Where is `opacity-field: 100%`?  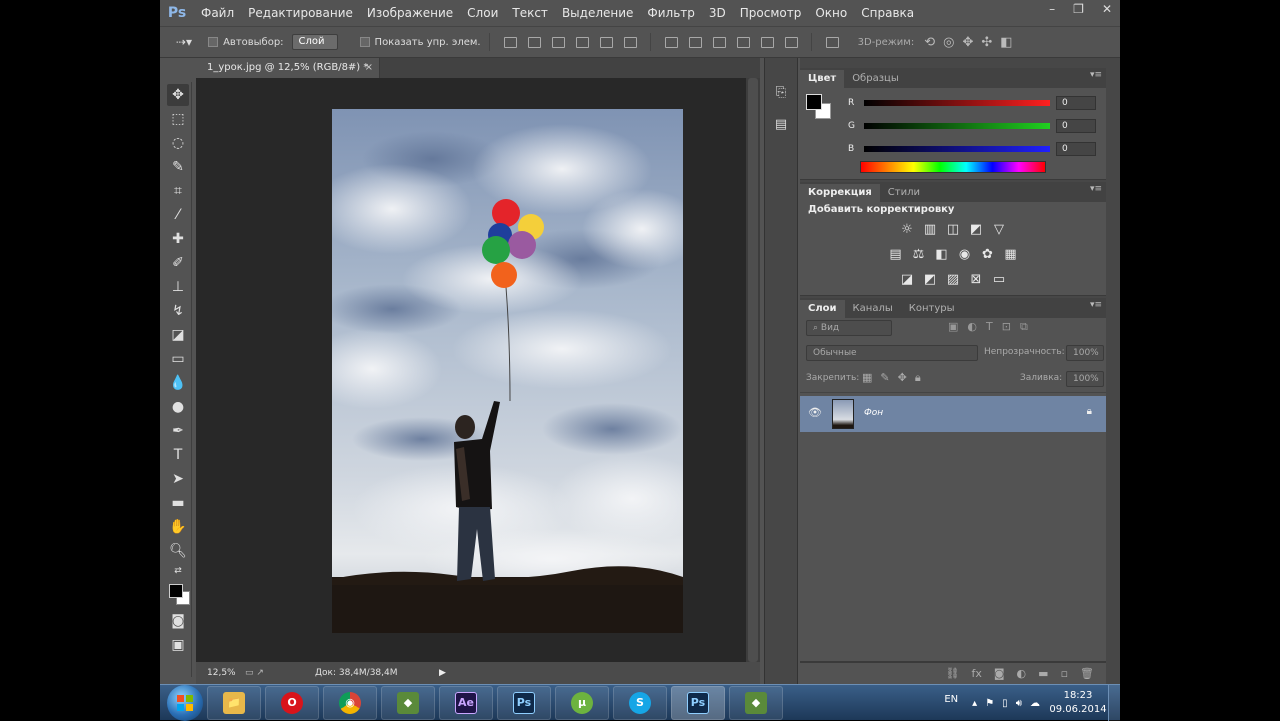 opacity-field: 100% is located at coordinates (1085, 353).